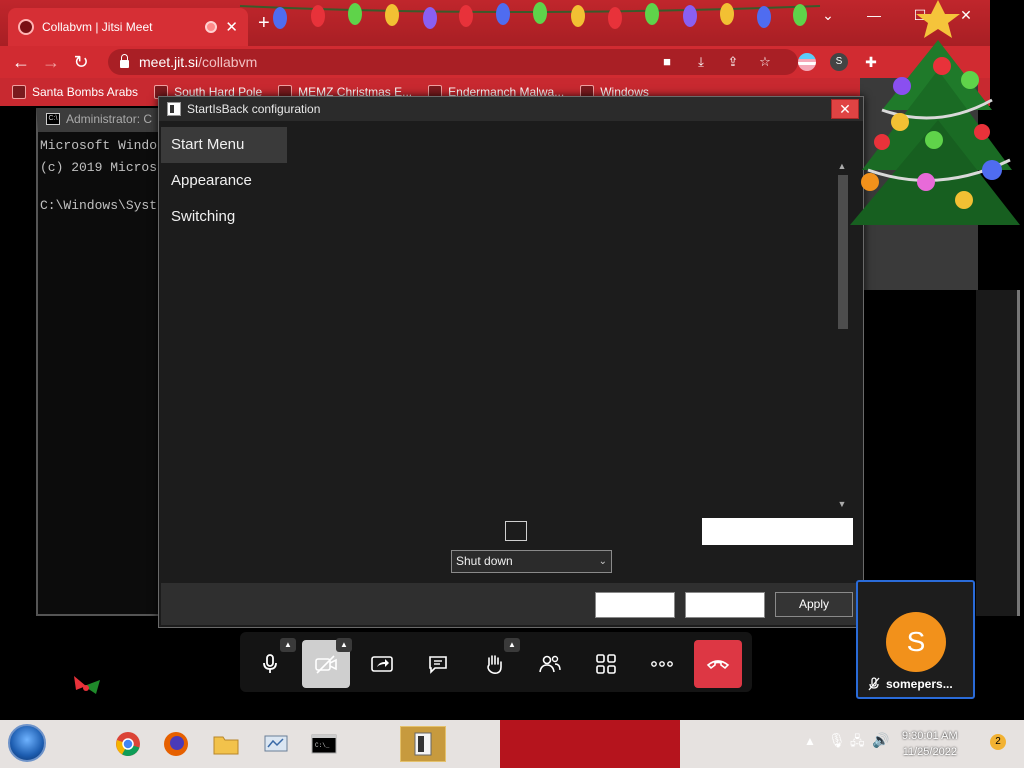  Describe the element at coordinates (27, 743) in the screenshot. I see `start-orb-icon` at that location.